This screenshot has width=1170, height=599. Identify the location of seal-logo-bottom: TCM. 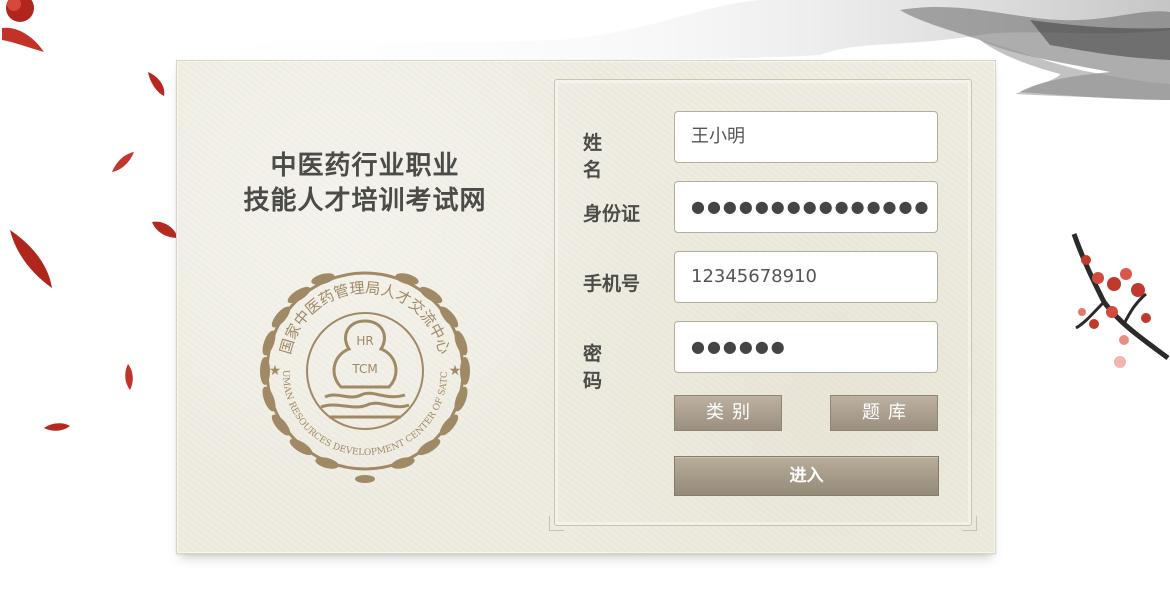
(364, 369).